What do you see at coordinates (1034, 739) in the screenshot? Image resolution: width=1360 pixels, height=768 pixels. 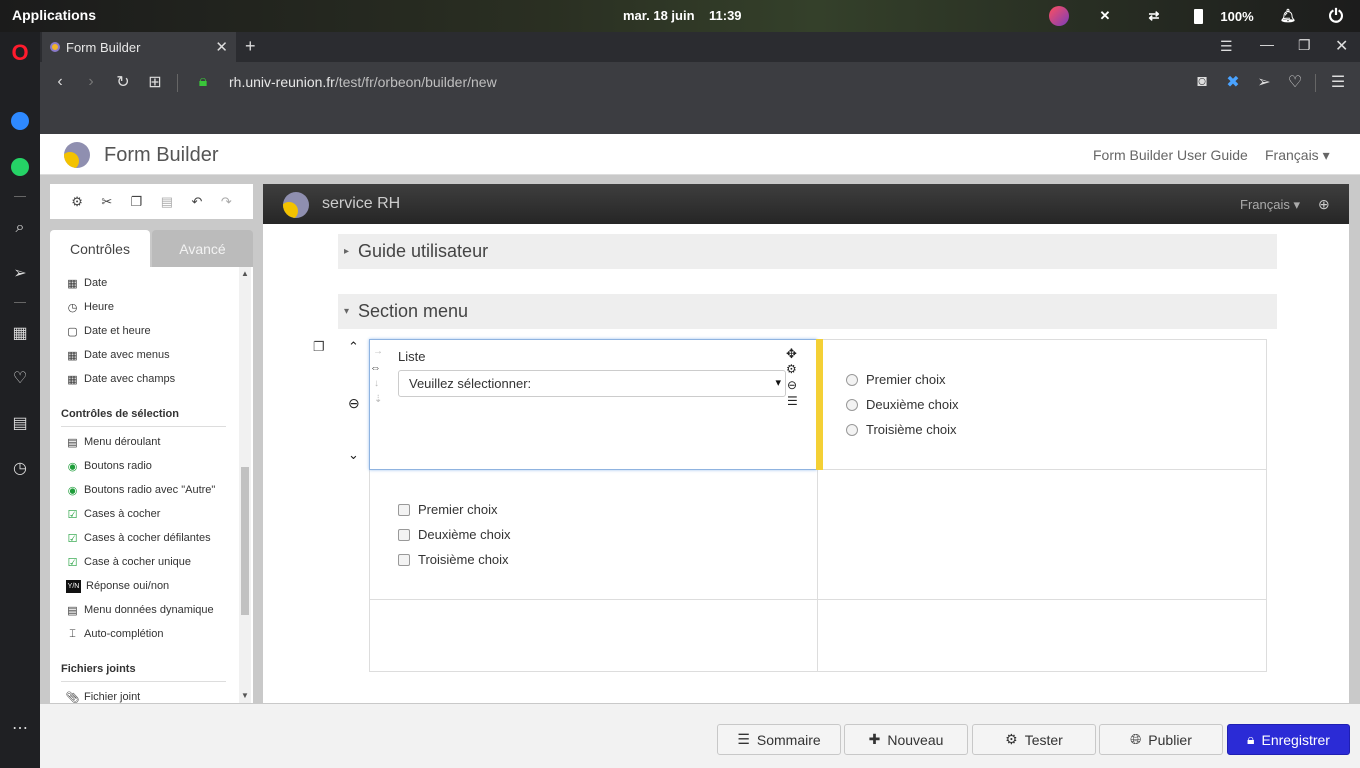 I see `test-button: ⚙ Tester` at bounding box center [1034, 739].